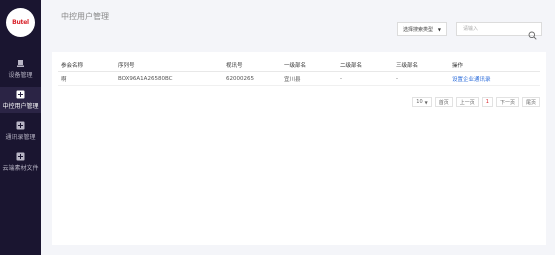 This screenshot has width=555, height=255. Describe the element at coordinates (496, 29) in the screenshot. I see `search-input` at that location.